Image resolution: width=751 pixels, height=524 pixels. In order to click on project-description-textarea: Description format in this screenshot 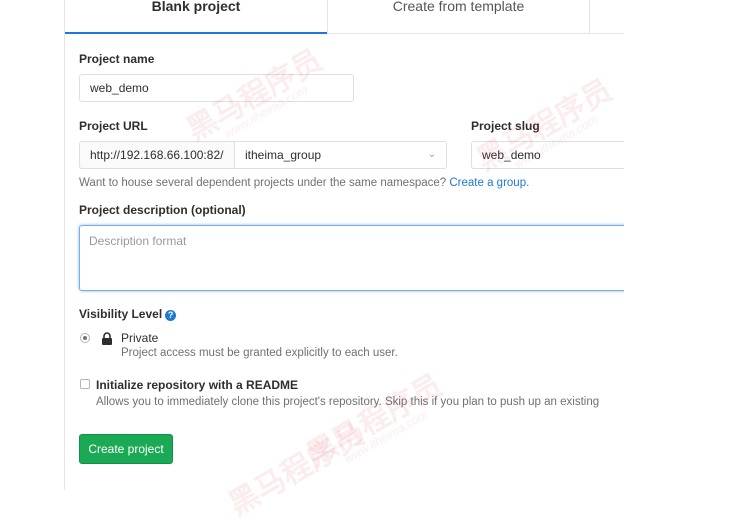, I will do `click(351, 258)`.